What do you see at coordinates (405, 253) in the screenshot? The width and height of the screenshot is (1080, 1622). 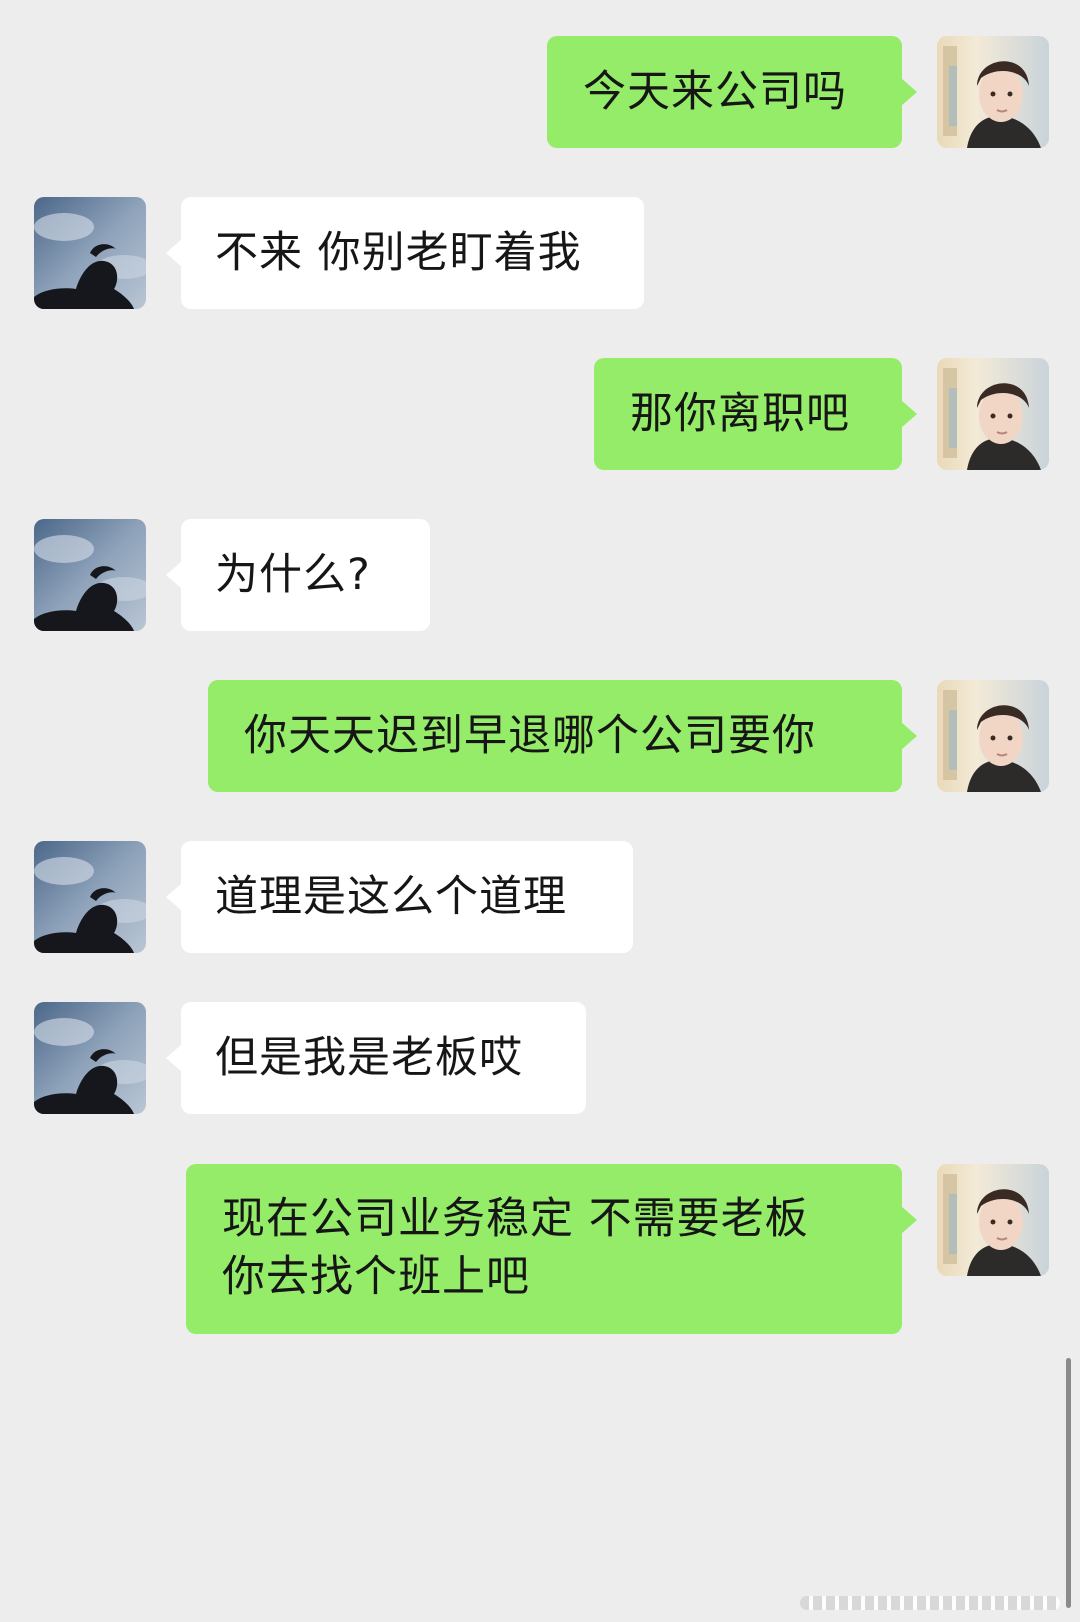 I see `message-bubble-incoming: 不来 你别老盯着我` at bounding box center [405, 253].